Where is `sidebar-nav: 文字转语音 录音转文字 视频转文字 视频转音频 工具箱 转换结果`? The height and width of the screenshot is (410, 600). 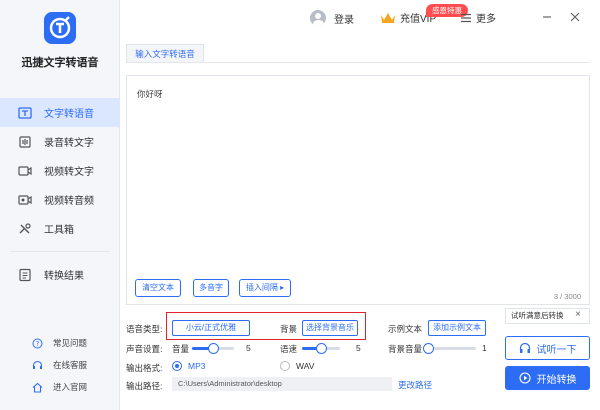 sidebar-nav: 文字转语音 录音转文字 视频转文字 视频转音频 工具箱 转换结果 is located at coordinates (60, 193).